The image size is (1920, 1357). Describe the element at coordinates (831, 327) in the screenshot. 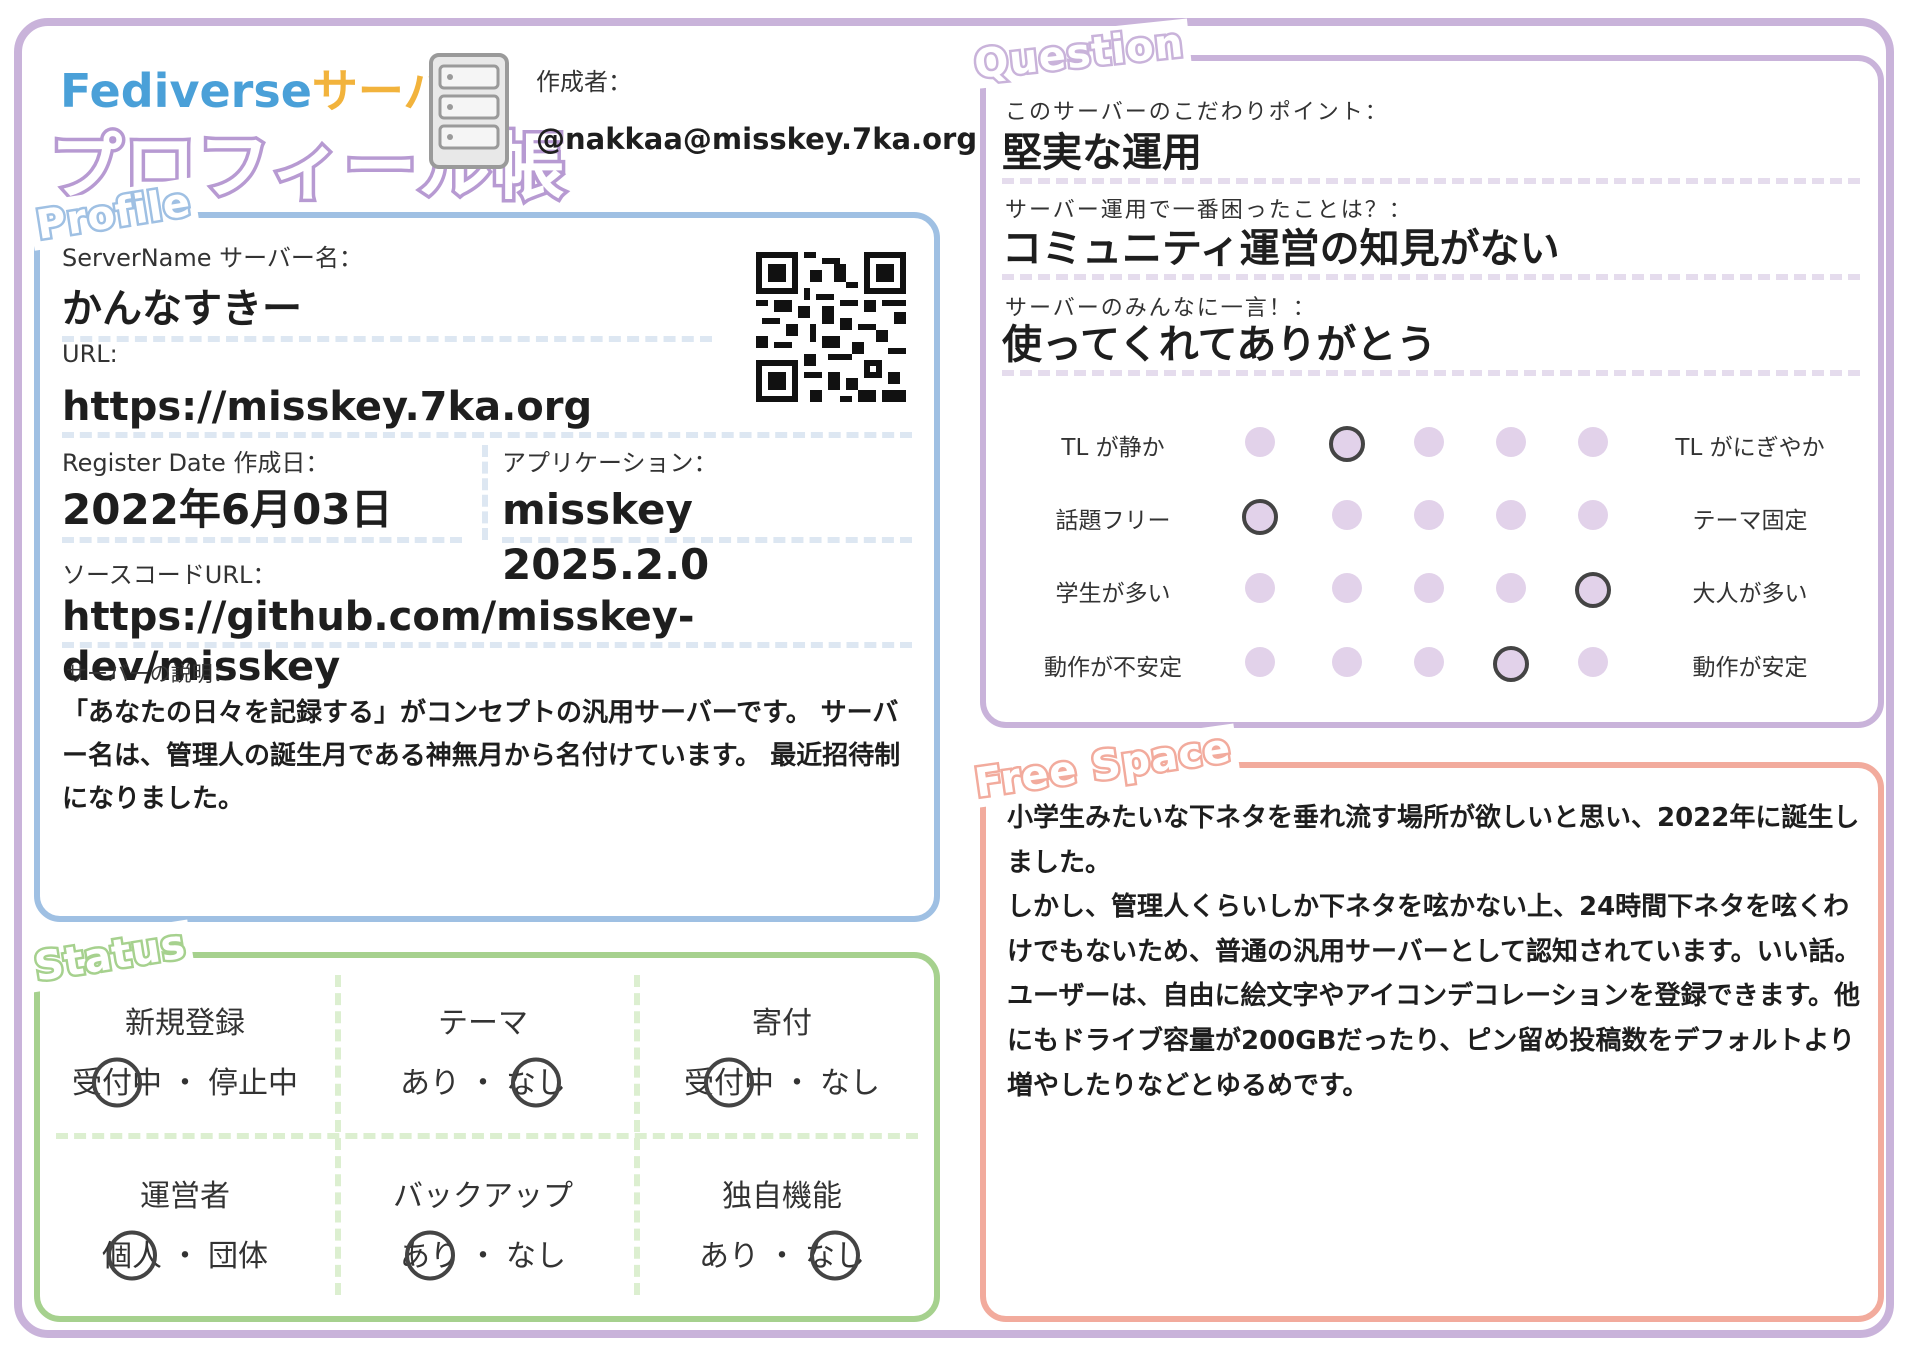

I see `qr-code-icon` at that location.